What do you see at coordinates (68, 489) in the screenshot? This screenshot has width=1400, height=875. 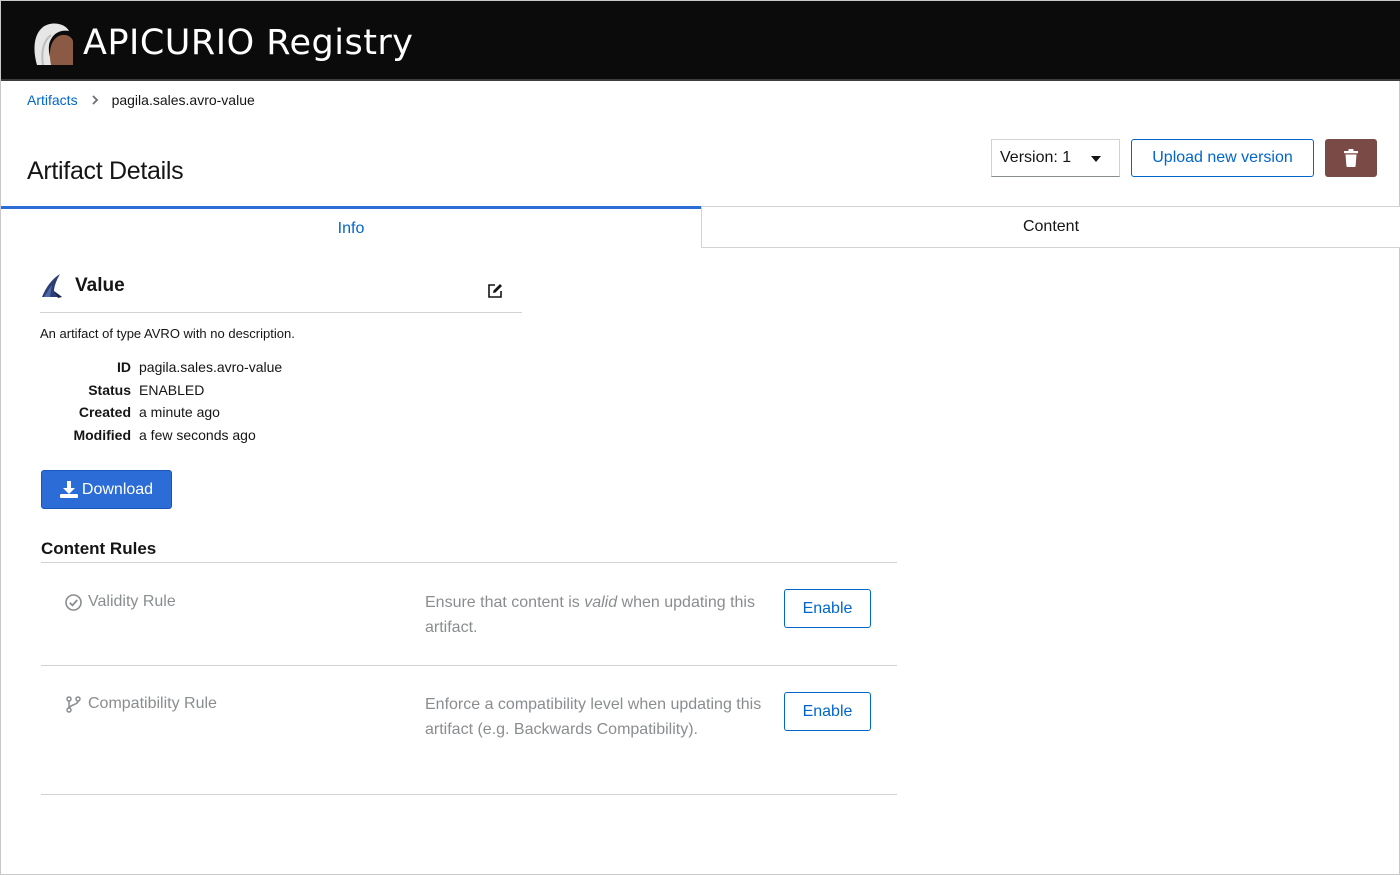 I see `download-icon` at bounding box center [68, 489].